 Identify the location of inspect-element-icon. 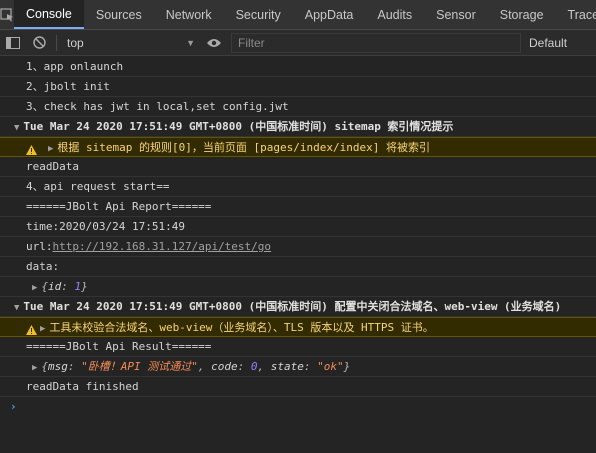
(7, 14).